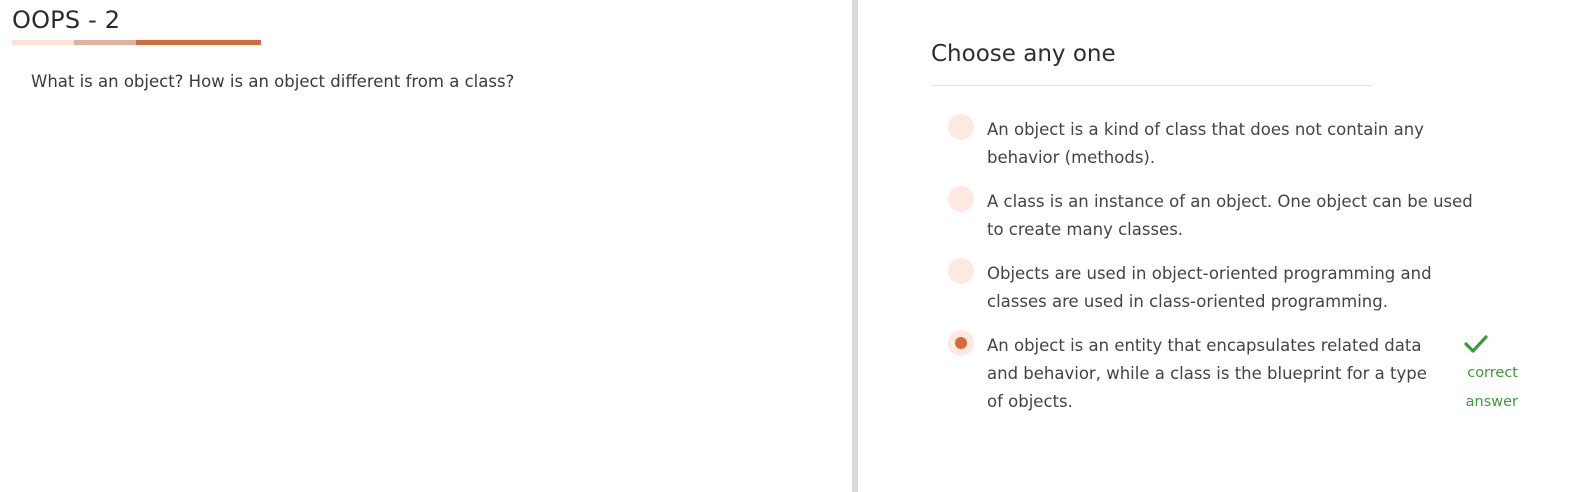 The width and height of the screenshot is (1576, 492). What do you see at coordinates (1023, 54) in the screenshot?
I see `choose-heading: Choose any one` at bounding box center [1023, 54].